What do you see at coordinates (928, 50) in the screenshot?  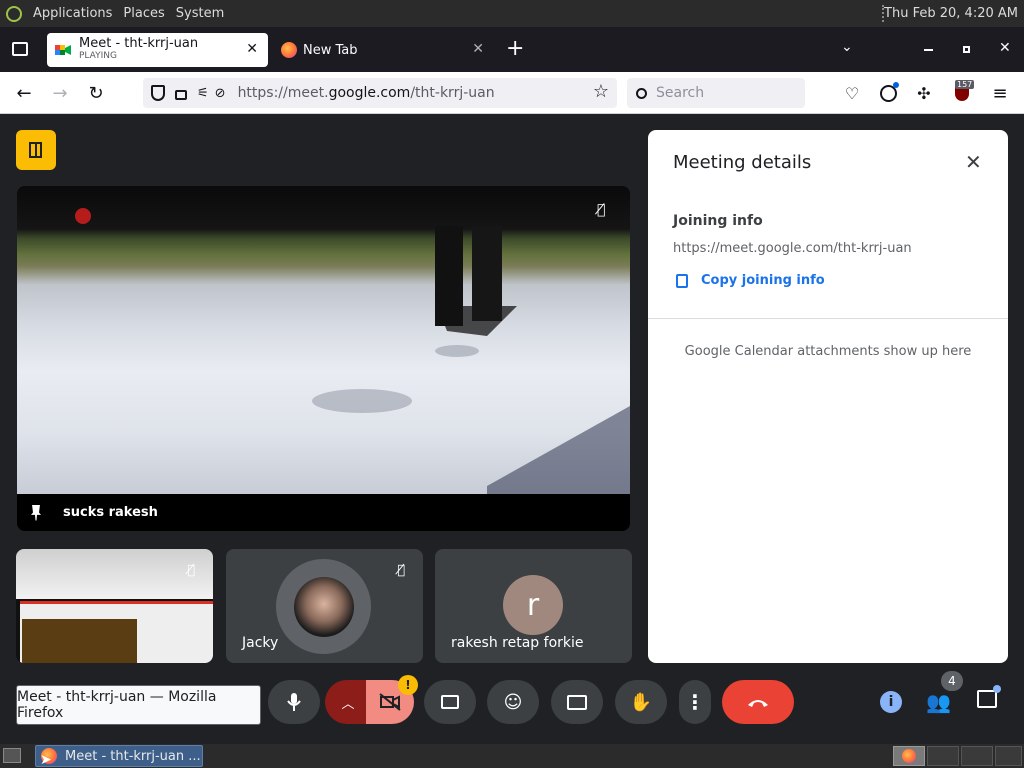 I see `minimize-icon` at bounding box center [928, 50].